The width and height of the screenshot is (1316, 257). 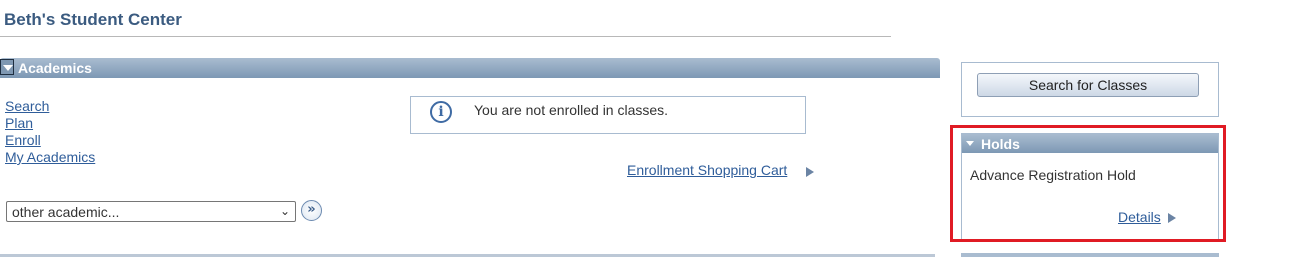 I want to click on triangle-down-icon, so click(x=8, y=68).